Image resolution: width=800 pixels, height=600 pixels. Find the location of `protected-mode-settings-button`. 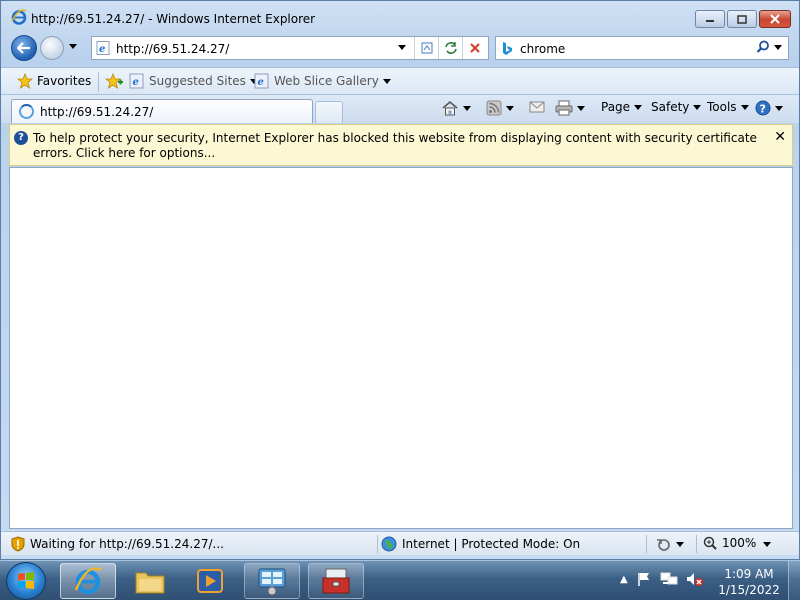

protected-mode-settings-button is located at coordinates (669, 544).